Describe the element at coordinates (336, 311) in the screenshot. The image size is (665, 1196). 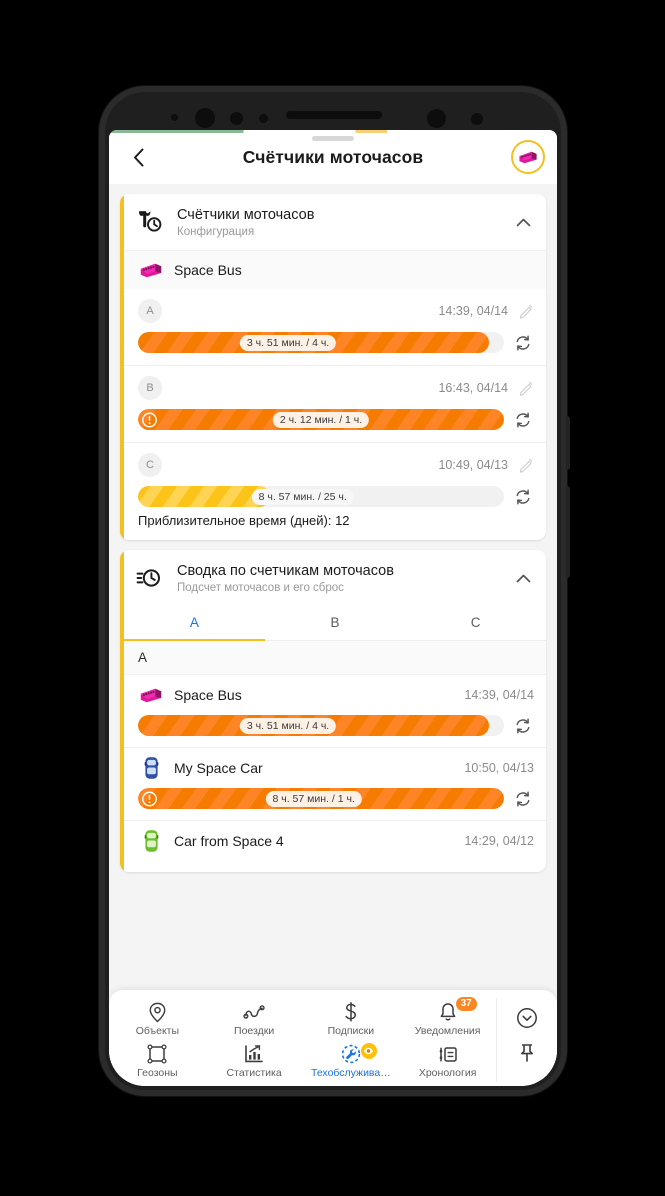
I see `counter-header: A 14:39, 04/14` at that location.